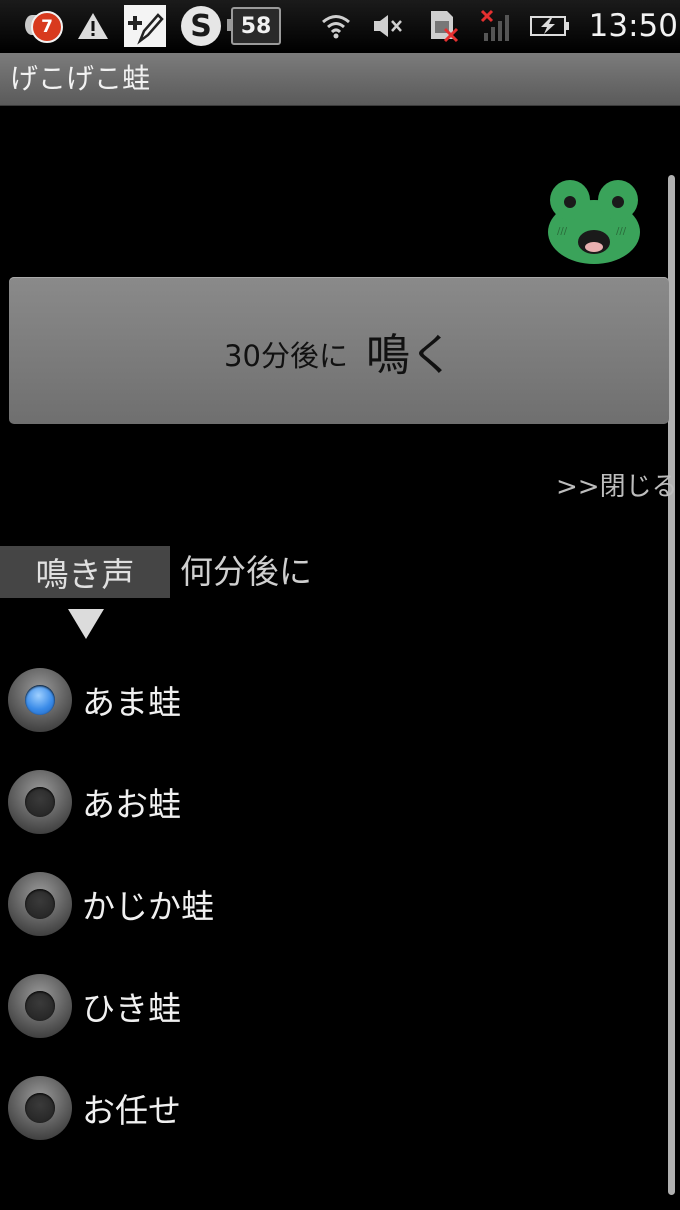 Image resolution: width=680 pixels, height=1210 pixels. I want to click on muted-icon, so click(388, 26).